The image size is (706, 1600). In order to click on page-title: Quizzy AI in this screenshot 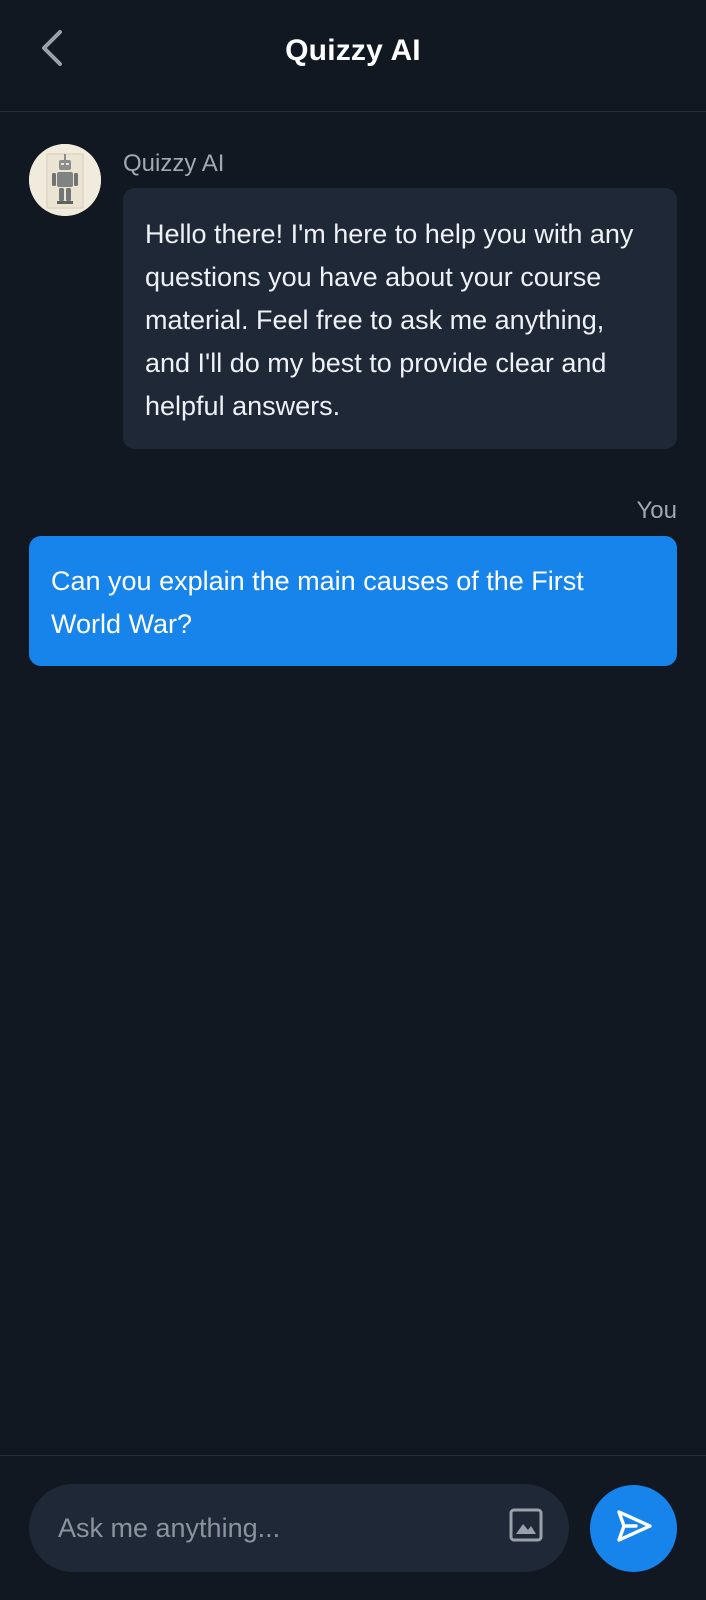, I will do `click(353, 50)`.